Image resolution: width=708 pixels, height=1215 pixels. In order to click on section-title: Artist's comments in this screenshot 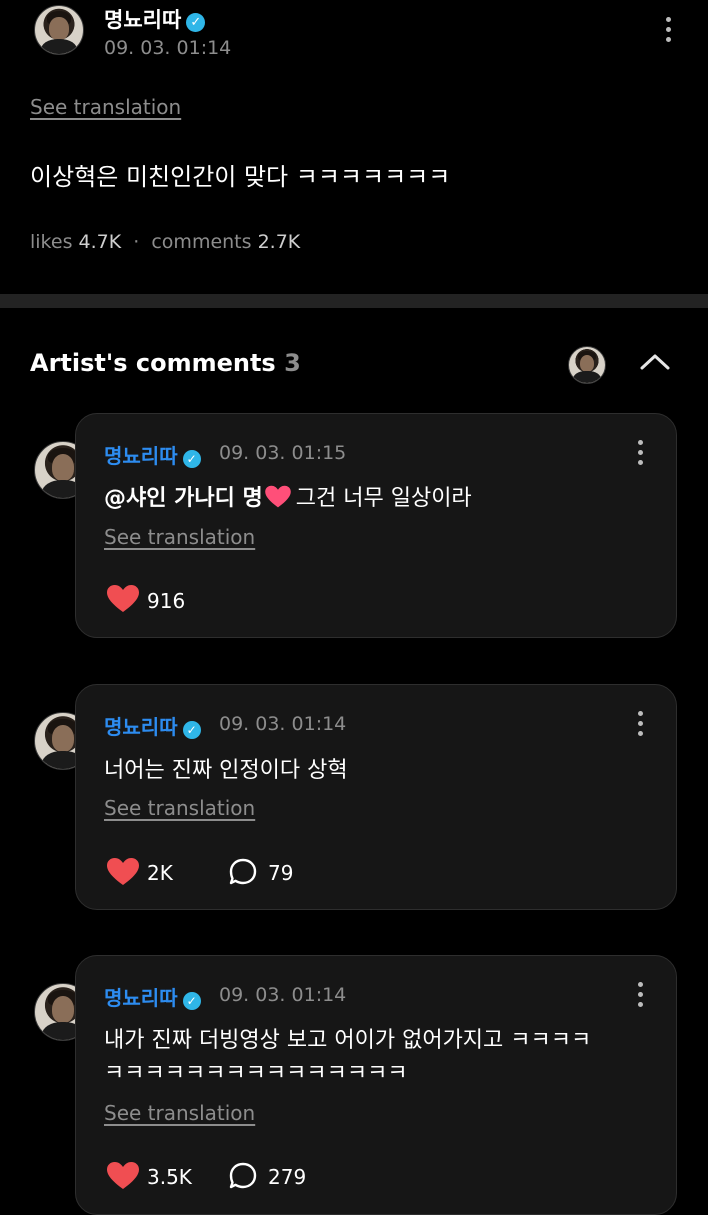, I will do `click(153, 363)`.